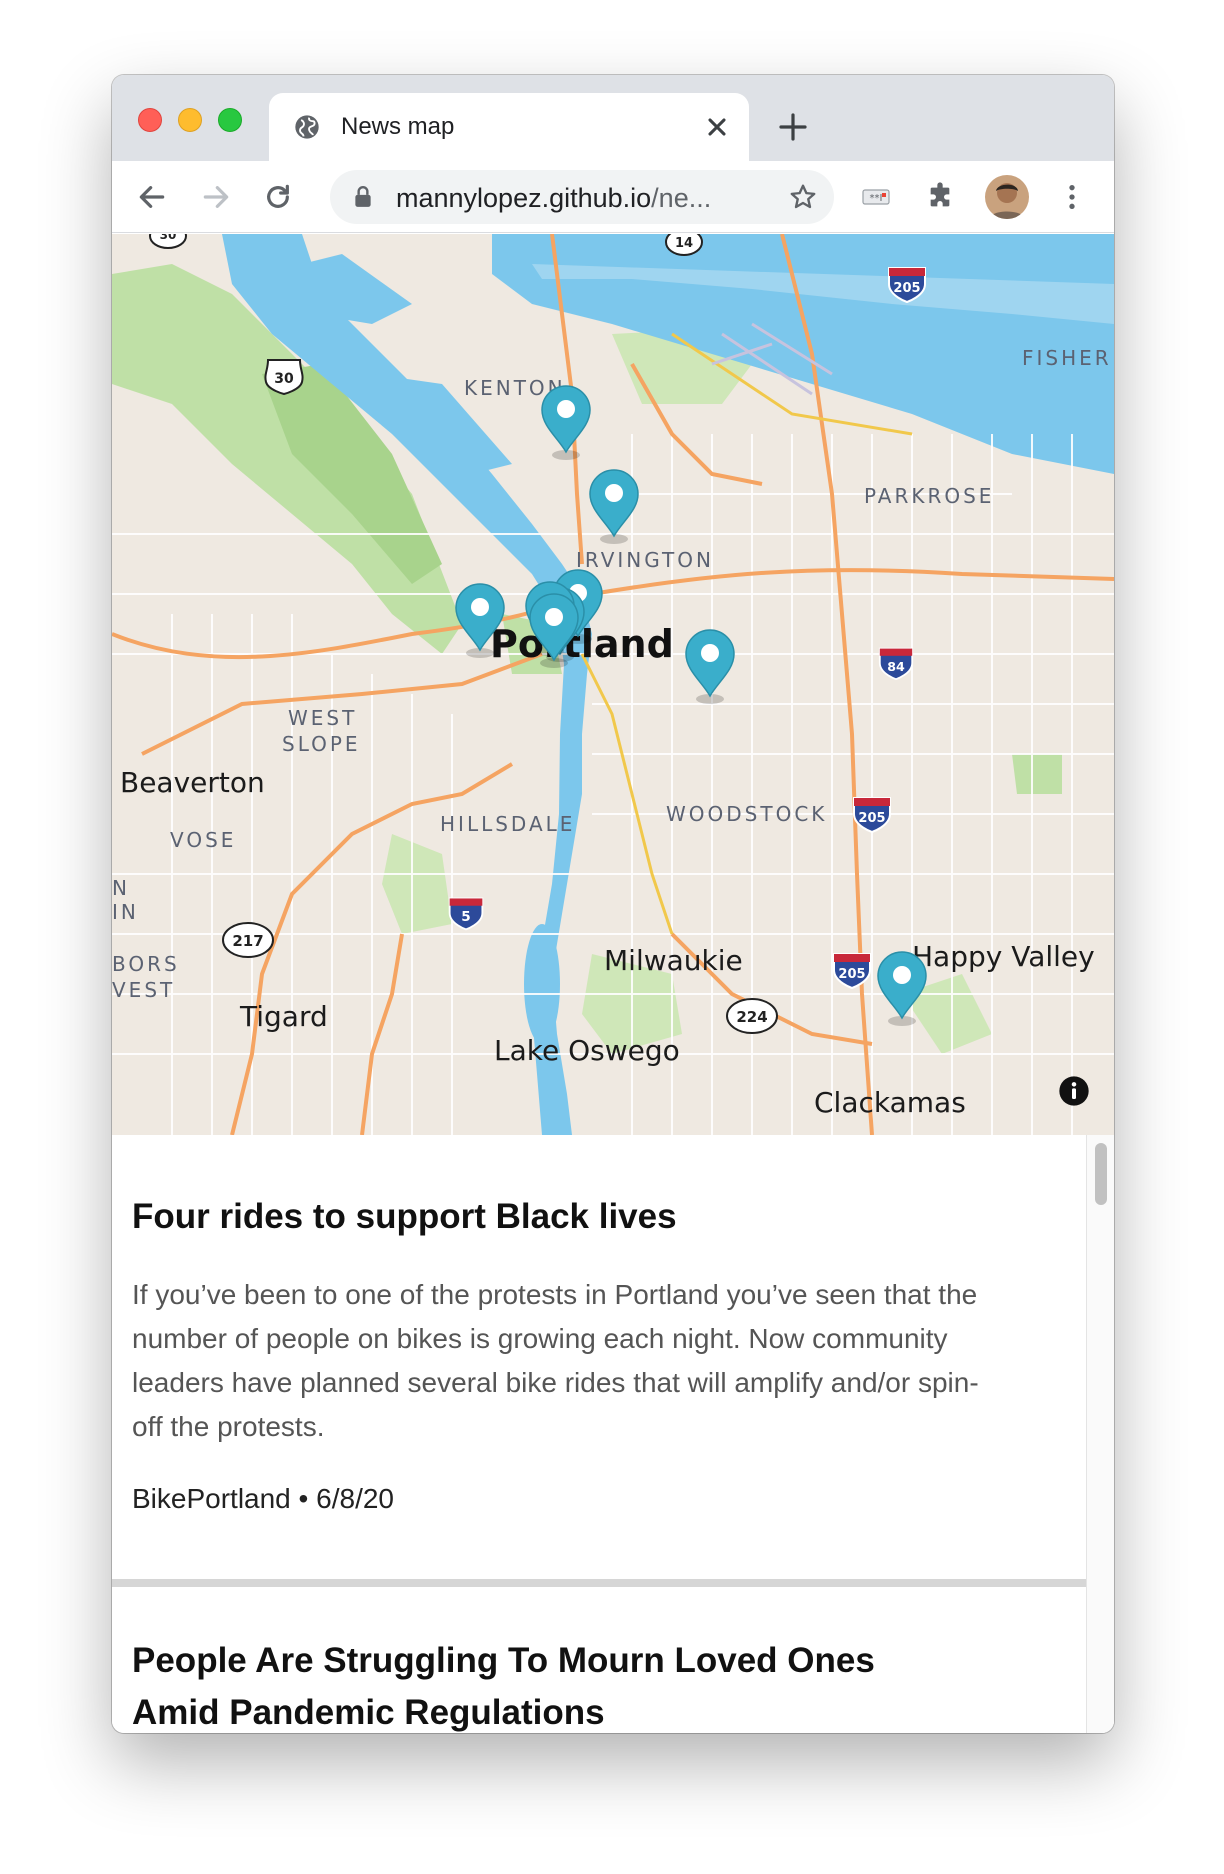  I want to click on lock-icon, so click(363, 197).